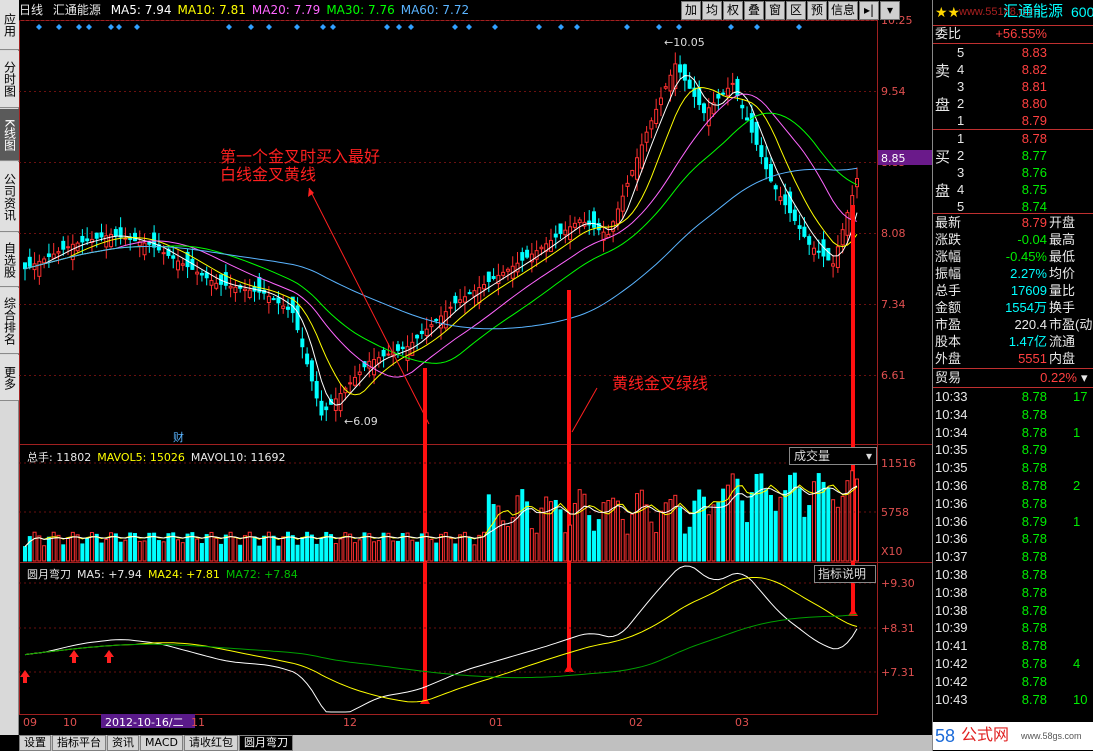 Image resolution: width=1093 pixels, height=751 pixels. I want to click on buy-level: 4, so click(961, 189).